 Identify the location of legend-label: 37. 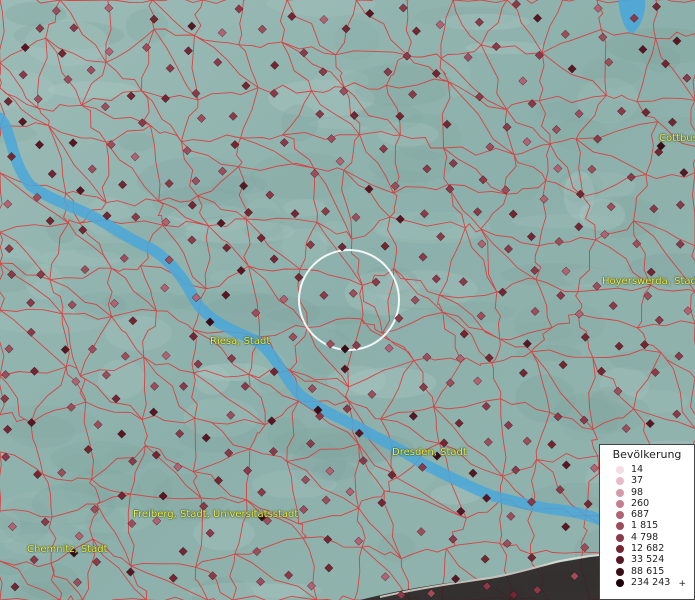
(637, 481).